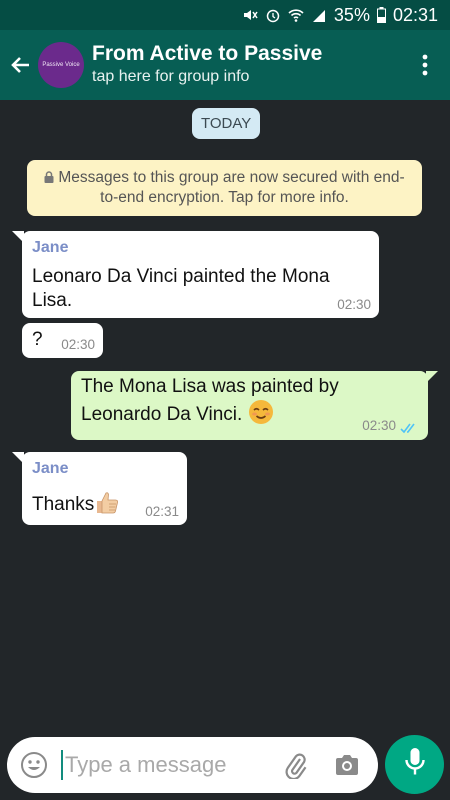 The width and height of the screenshot is (450, 800). I want to click on paperclip-icon, so click(295, 765).